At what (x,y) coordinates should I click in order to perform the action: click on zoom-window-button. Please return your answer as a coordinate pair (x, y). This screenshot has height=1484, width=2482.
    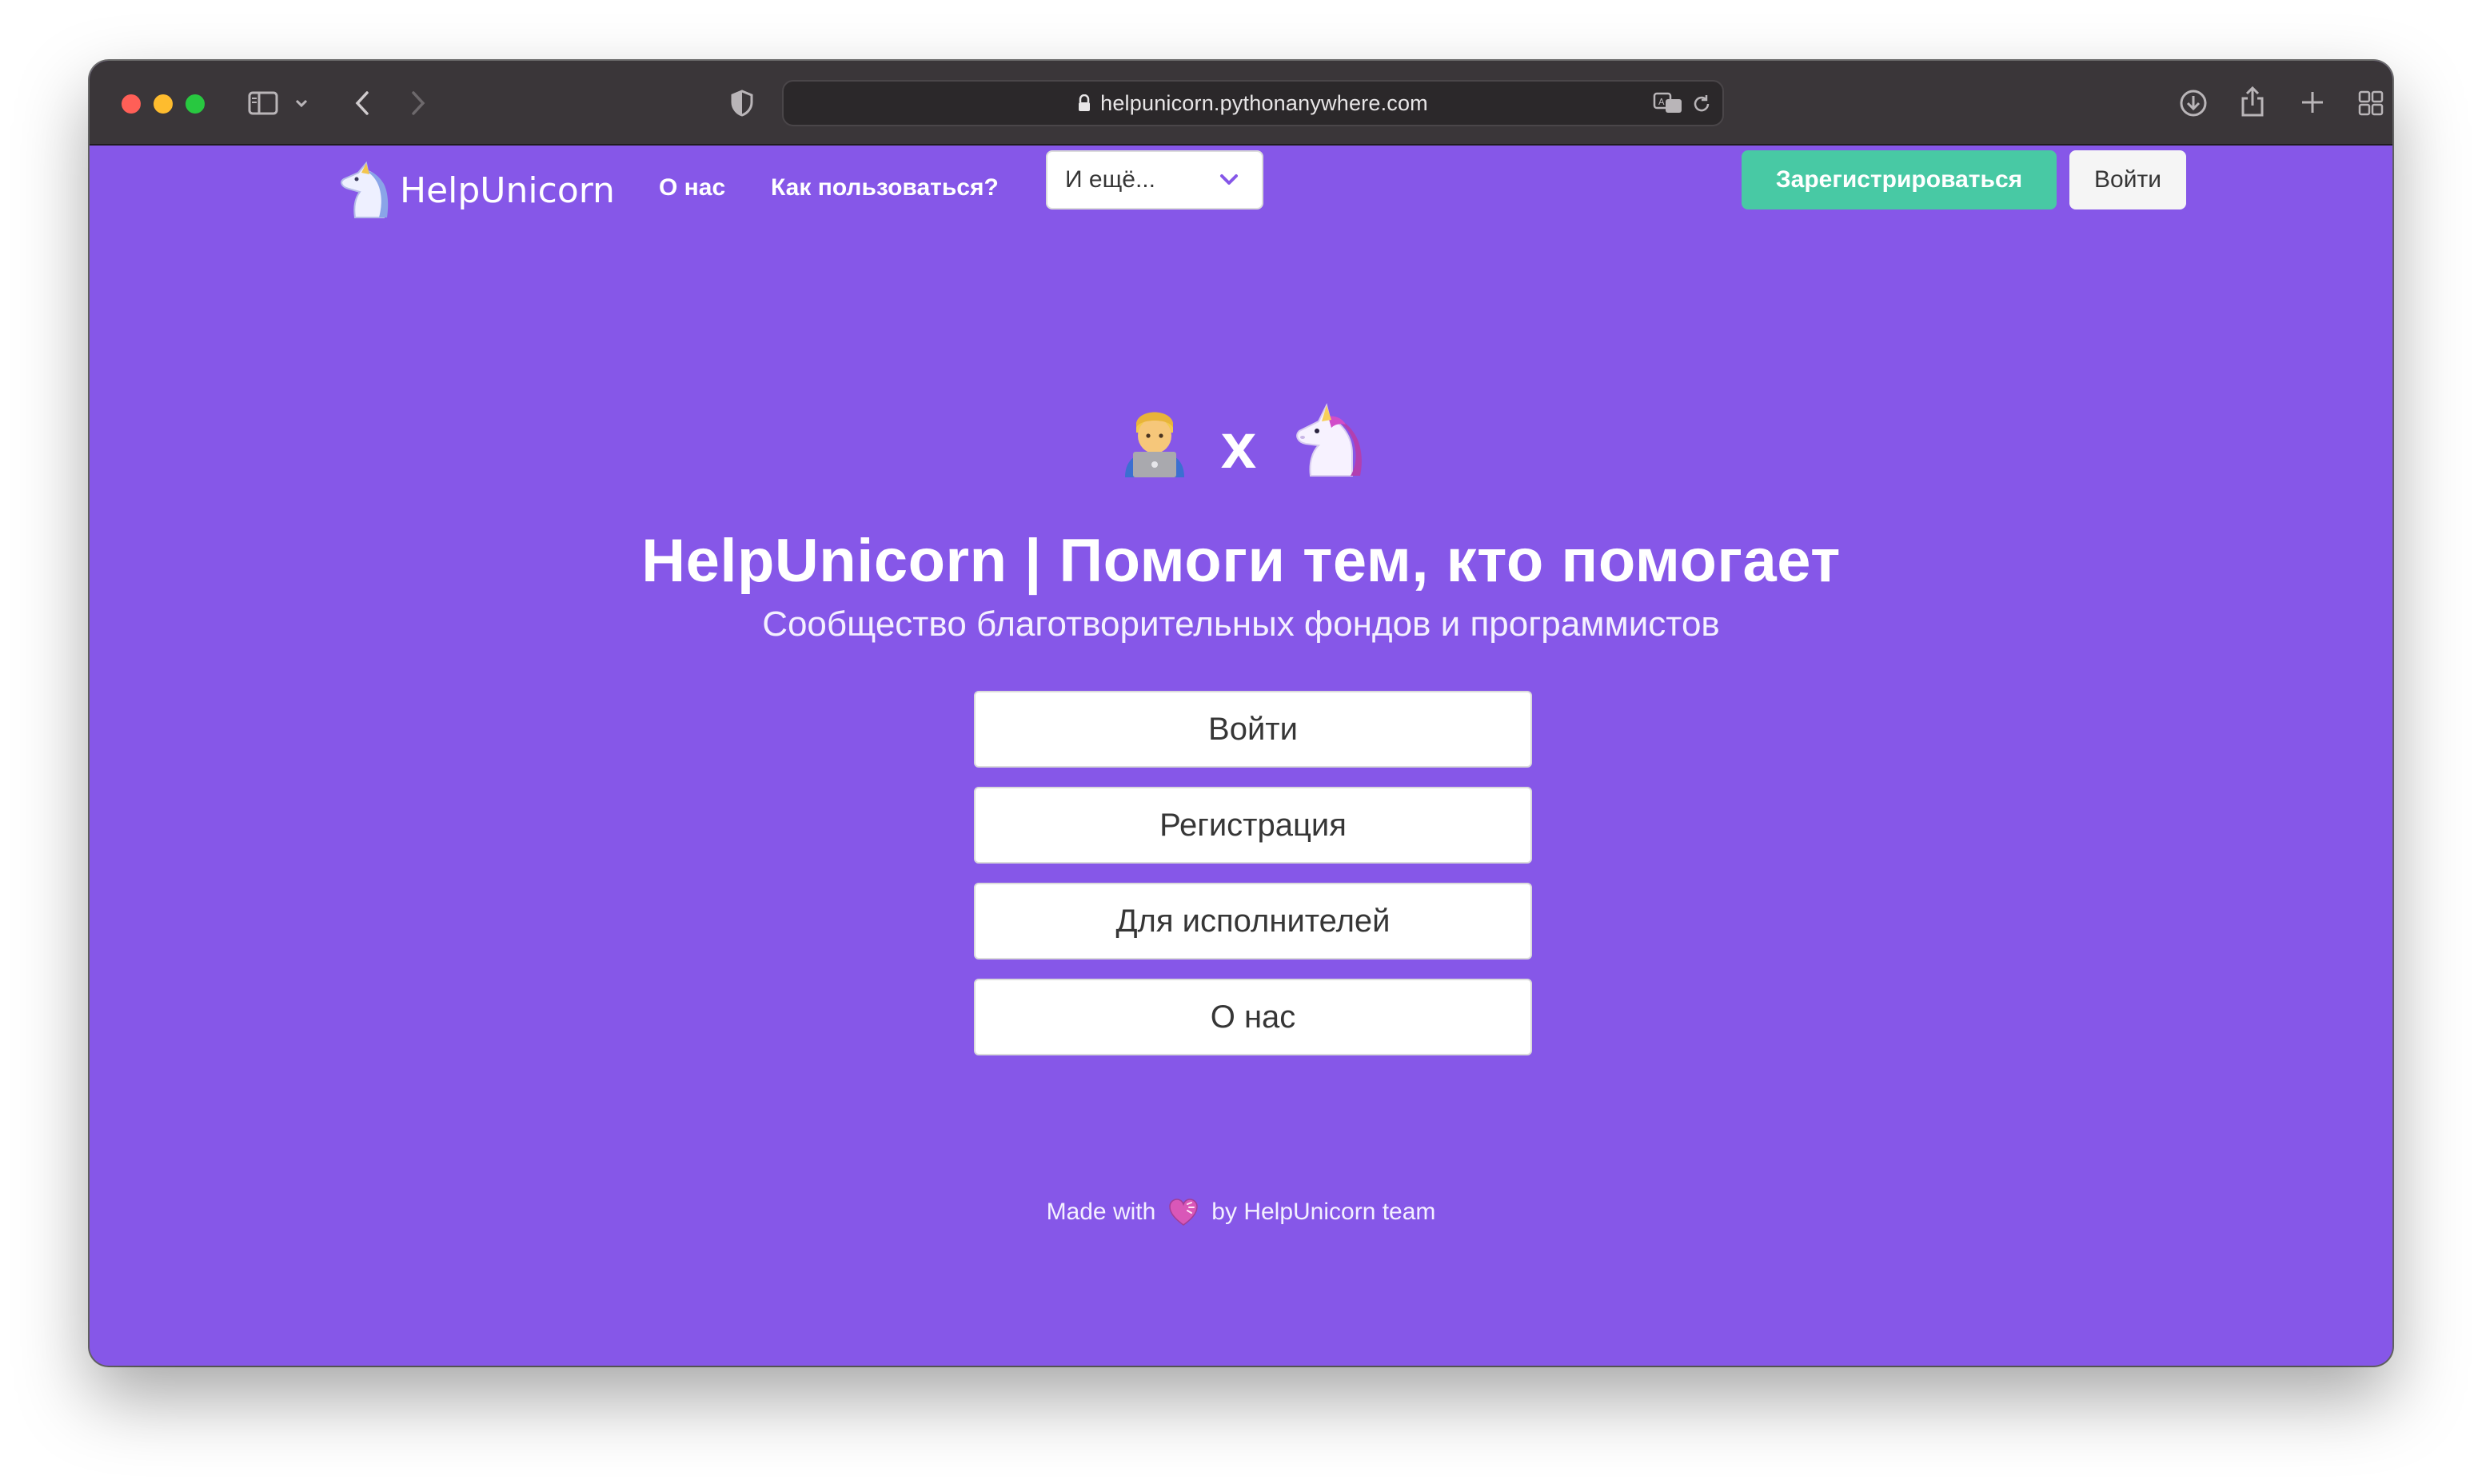
    Looking at the image, I should click on (195, 104).